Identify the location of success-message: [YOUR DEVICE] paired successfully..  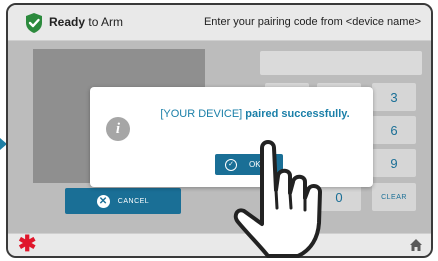
(255, 114).